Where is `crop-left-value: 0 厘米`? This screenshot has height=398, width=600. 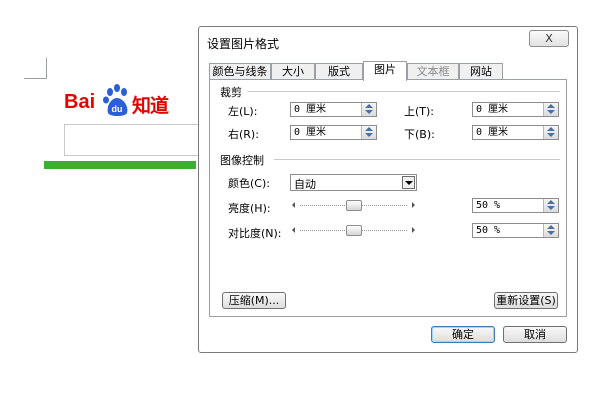
crop-left-value: 0 厘米 is located at coordinates (310, 109).